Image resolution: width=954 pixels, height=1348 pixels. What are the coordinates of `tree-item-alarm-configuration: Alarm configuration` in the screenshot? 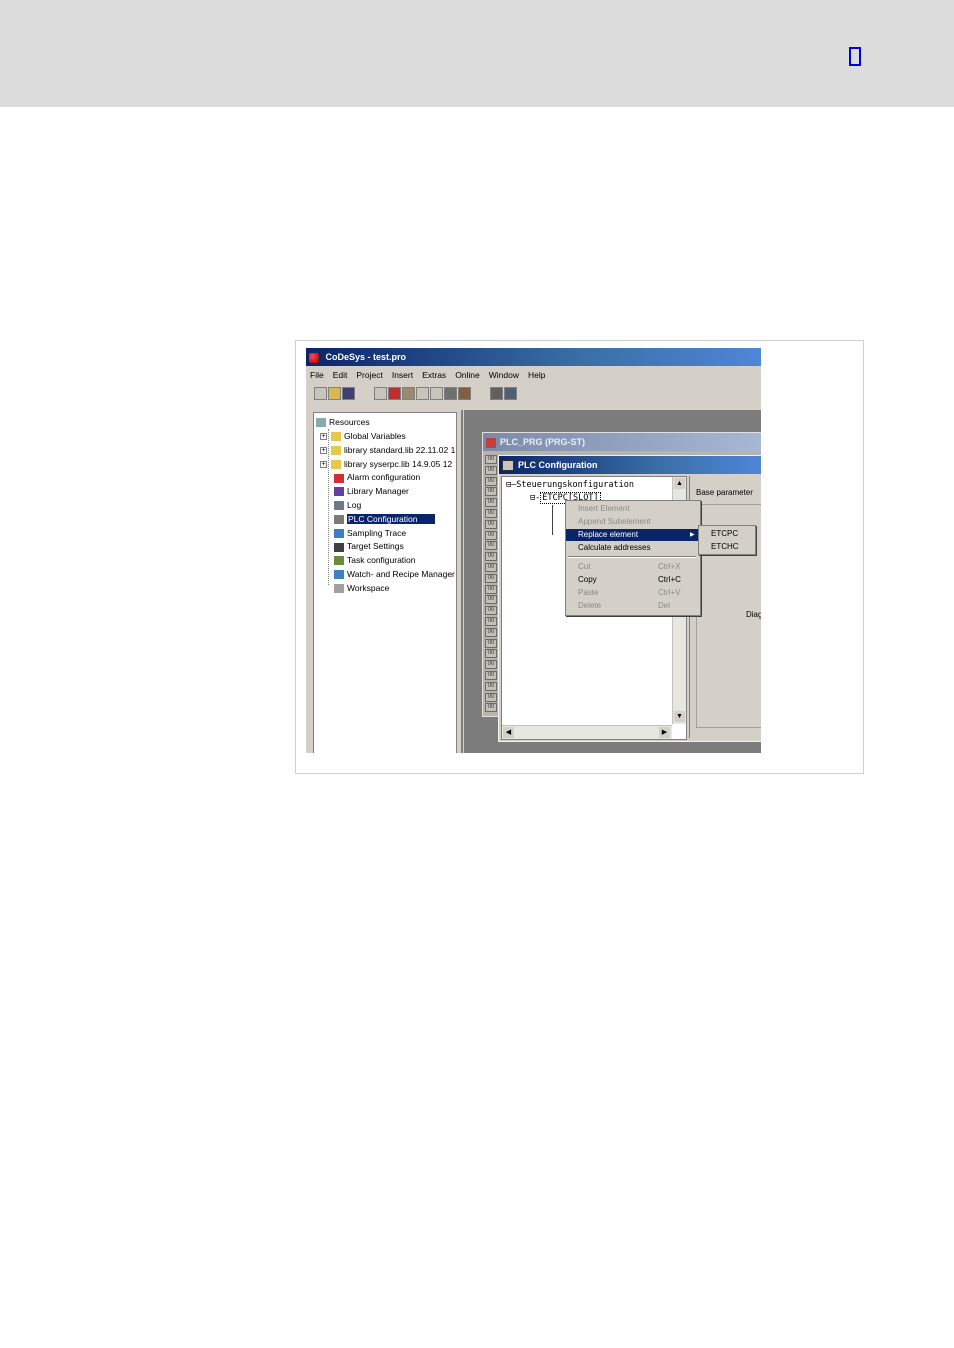 It's located at (370, 477).